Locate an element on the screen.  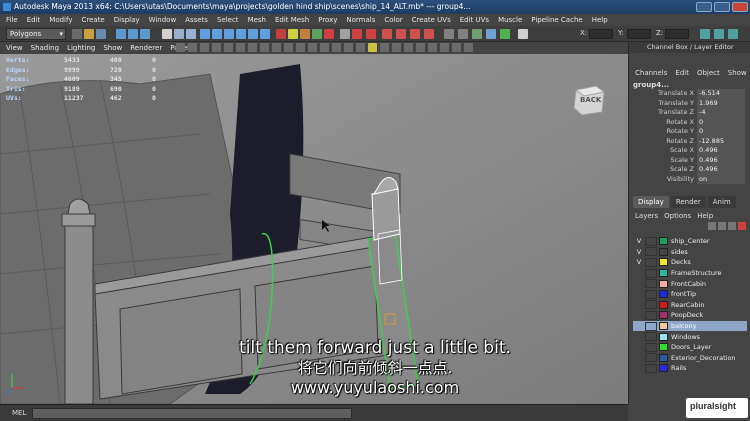
menu-file: File is located at coordinates (12, 20).